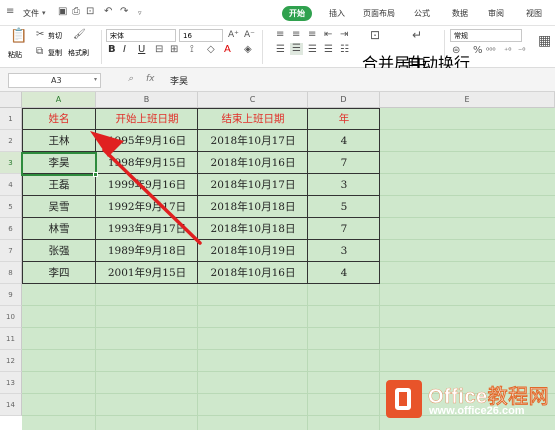  Describe the element at coordinates (253, 119) in the screenshot. I see `table-header-cell: 结束上班日期` at that location.